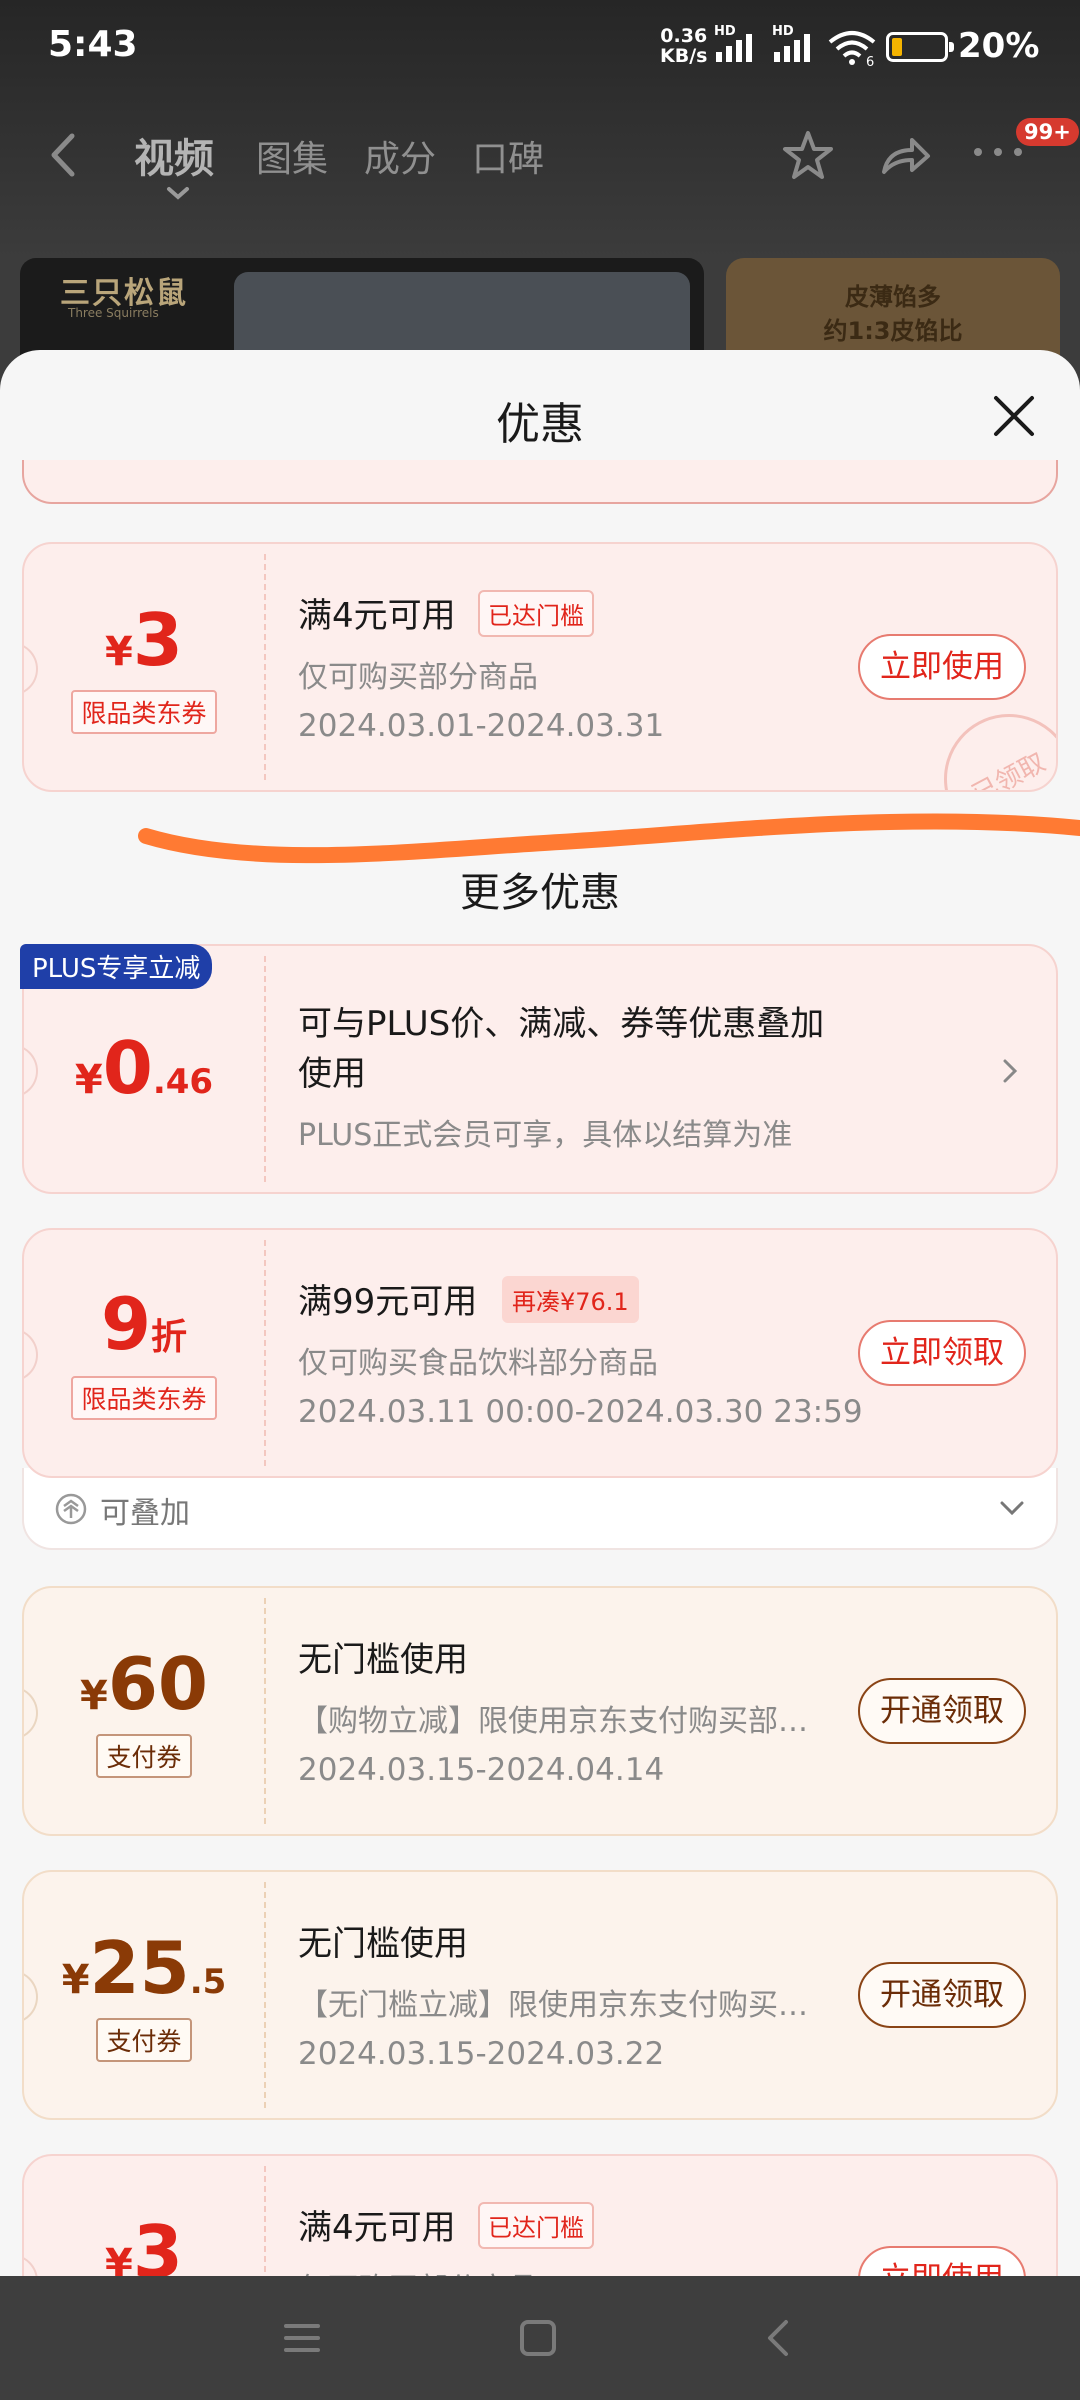 The height and width of the screenshot is (2400, 1080). Describe the element at coordinates (778, 2338) in the screenshot. I see `back-nav-icon` at that location.